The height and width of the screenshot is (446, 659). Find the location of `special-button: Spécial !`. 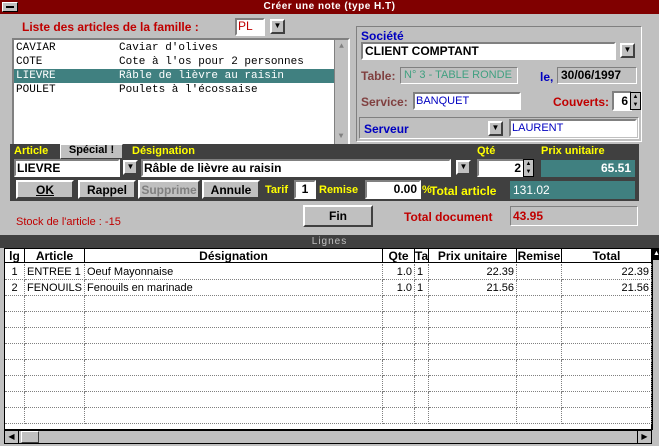

special-button: Spécial ! is located at coordinates (91, 151).